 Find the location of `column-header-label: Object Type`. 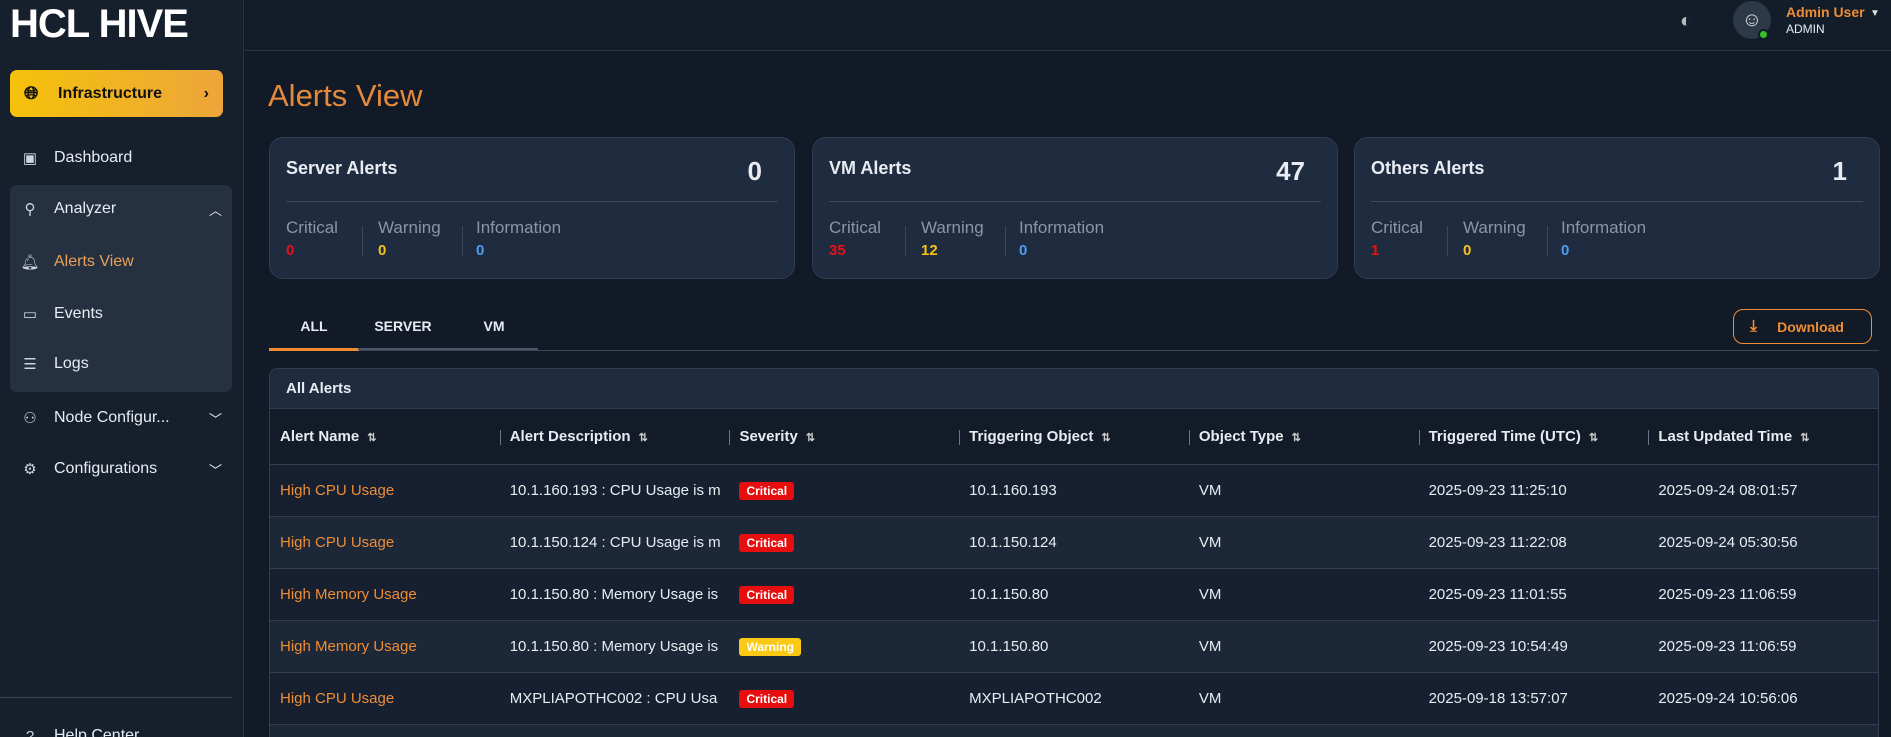

column-header-label: Object Type is located at coordinates (1241, 436).